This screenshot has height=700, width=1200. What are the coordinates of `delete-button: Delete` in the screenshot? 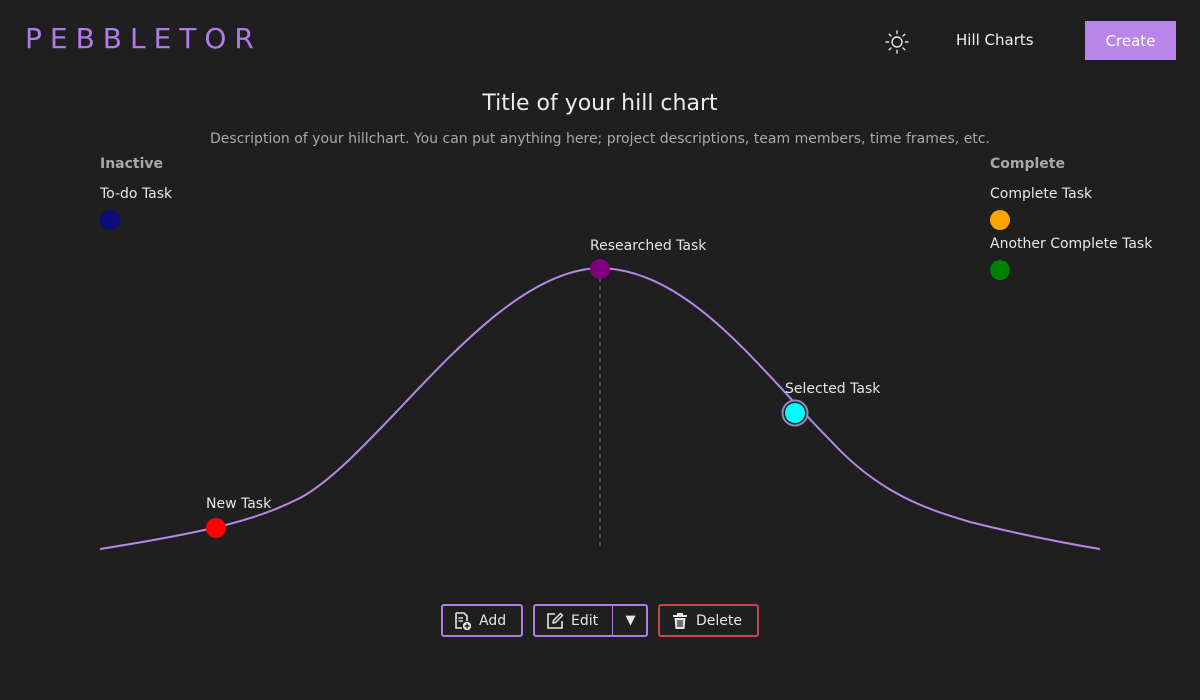 It's located at (708, 620).